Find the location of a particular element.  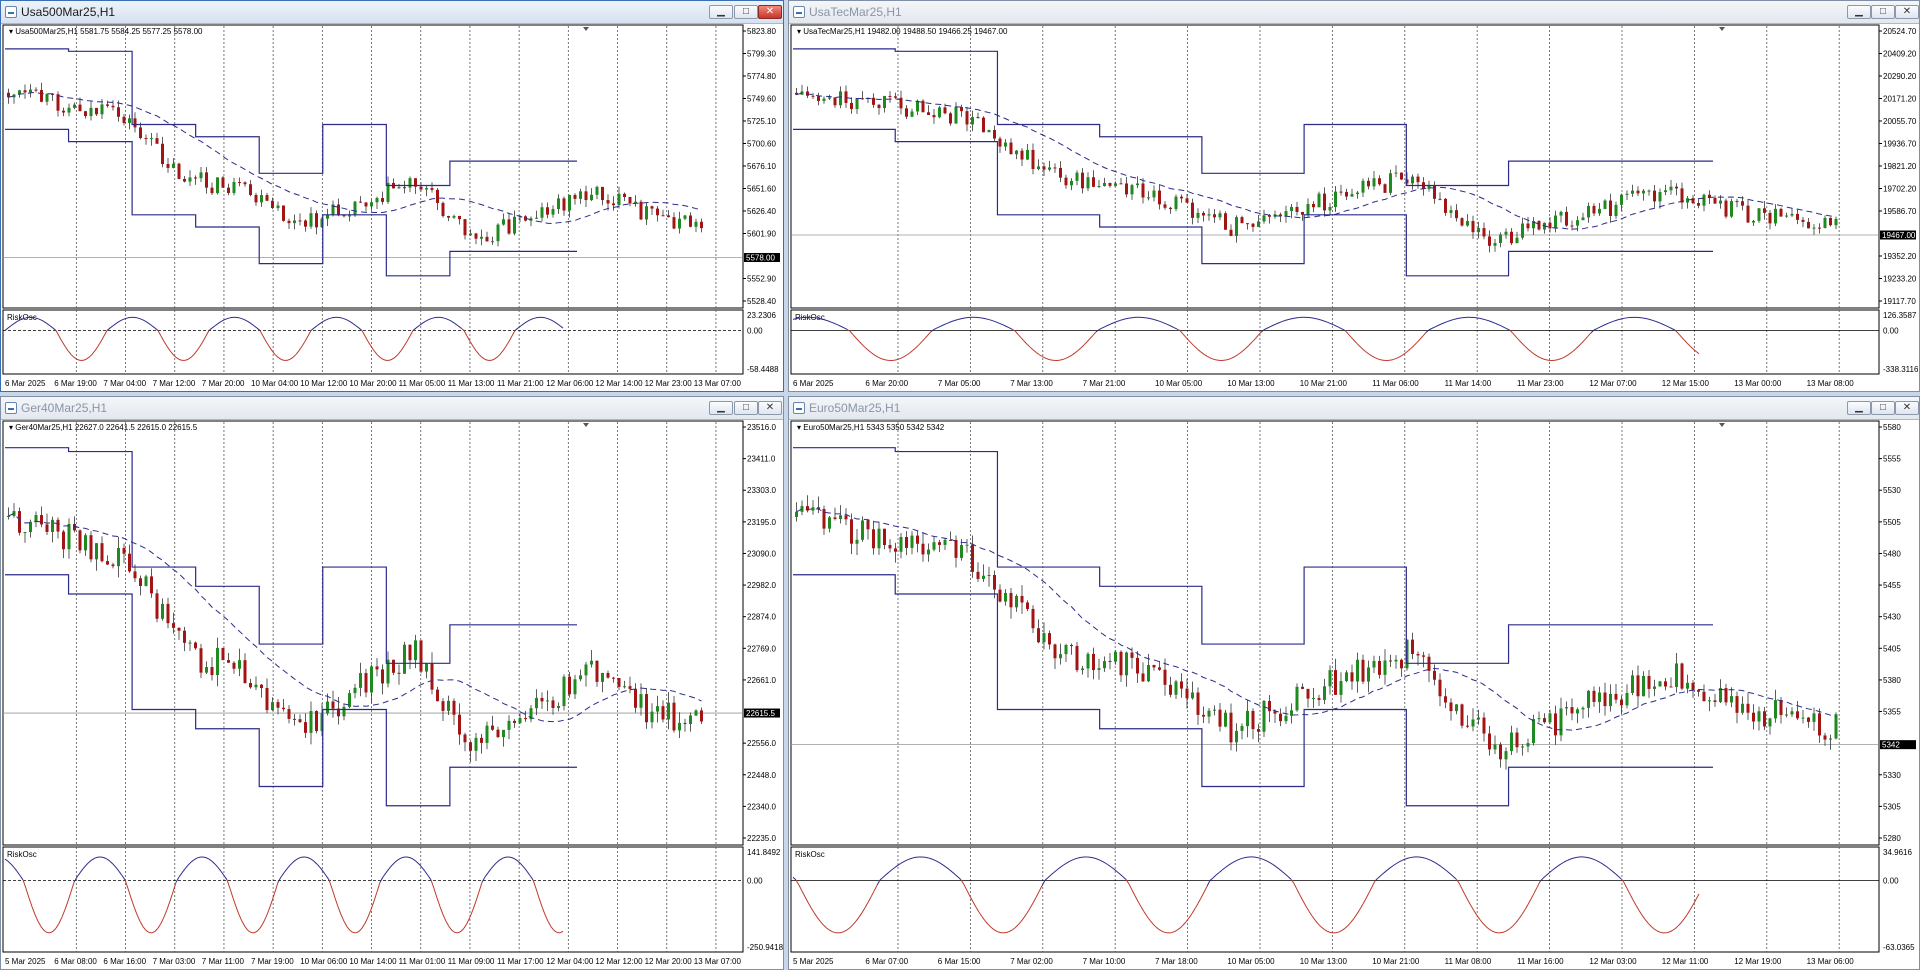

title-bar: Euro50Mar25,H1 ▁ □ ✕ is located at coordinates (1354, 408).